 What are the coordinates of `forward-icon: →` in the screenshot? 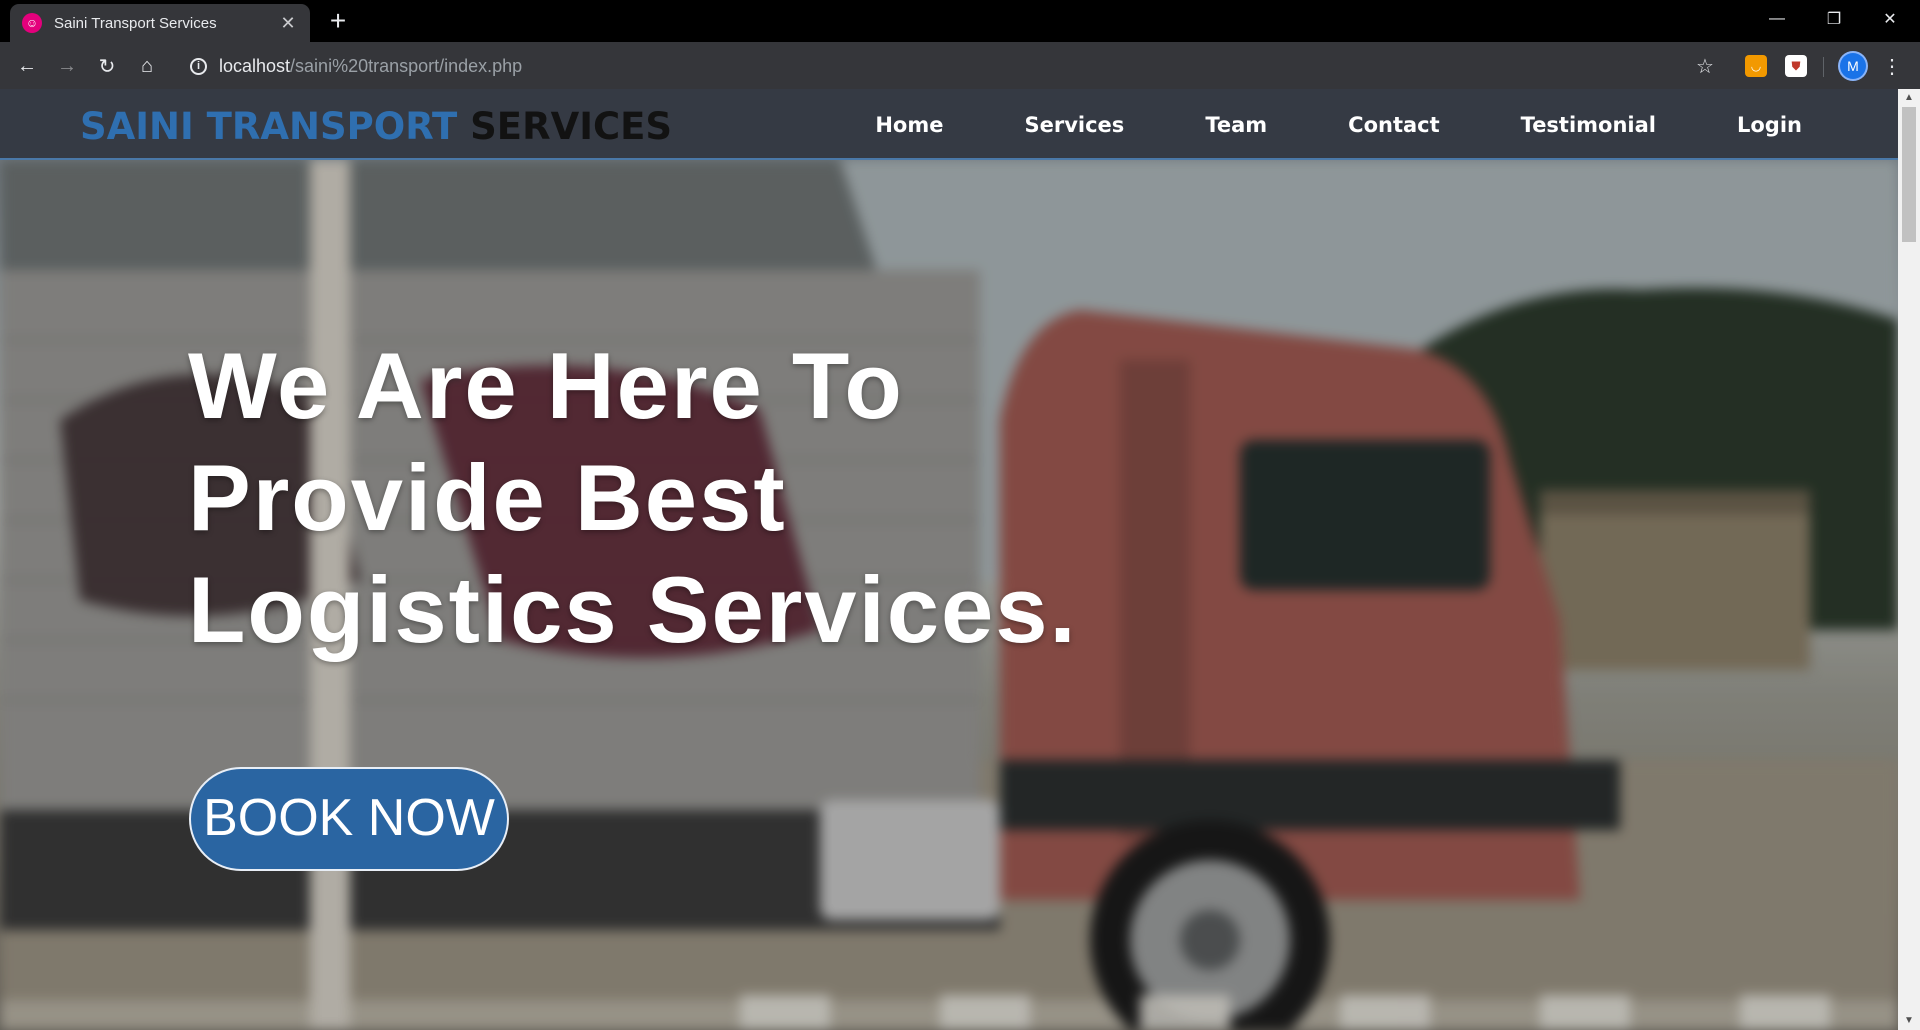 It's located at (67, 66).